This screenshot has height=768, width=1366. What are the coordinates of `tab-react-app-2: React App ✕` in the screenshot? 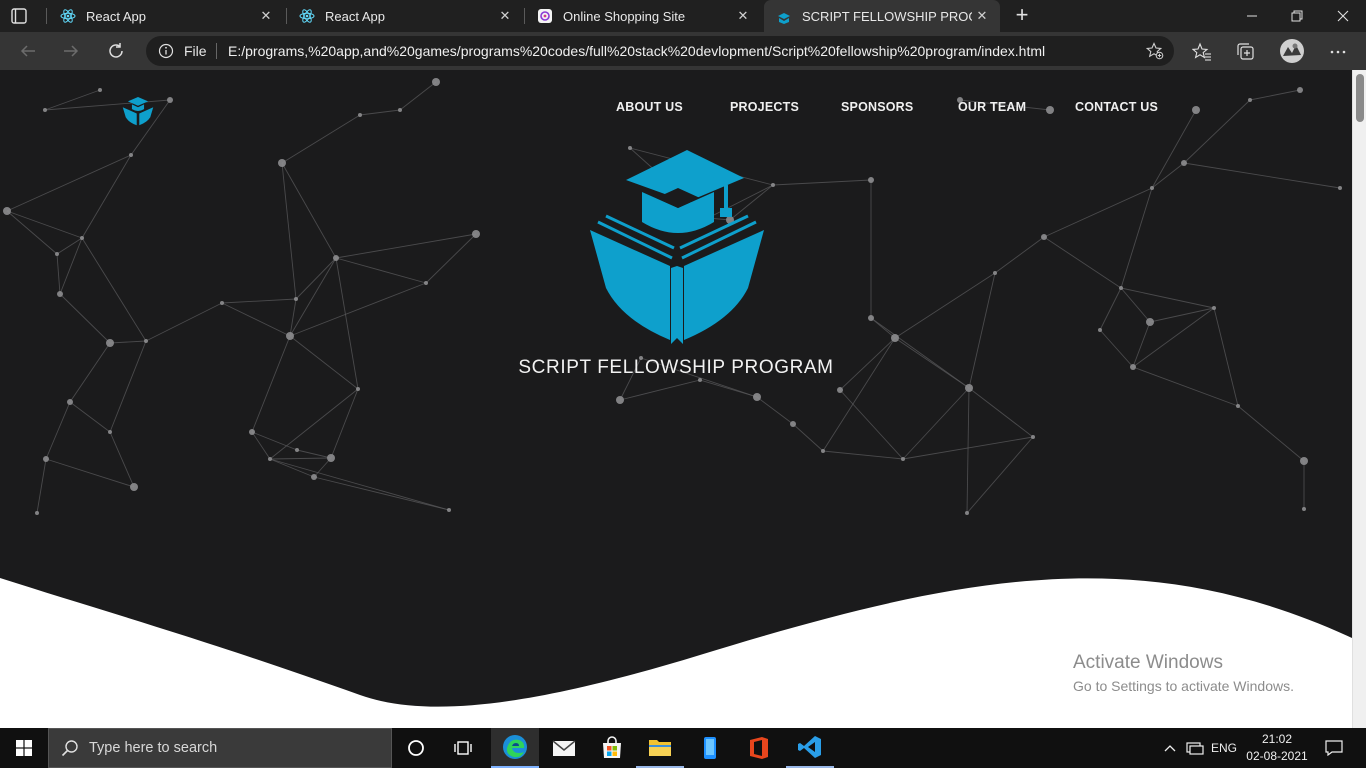 It's located at (405, 16).